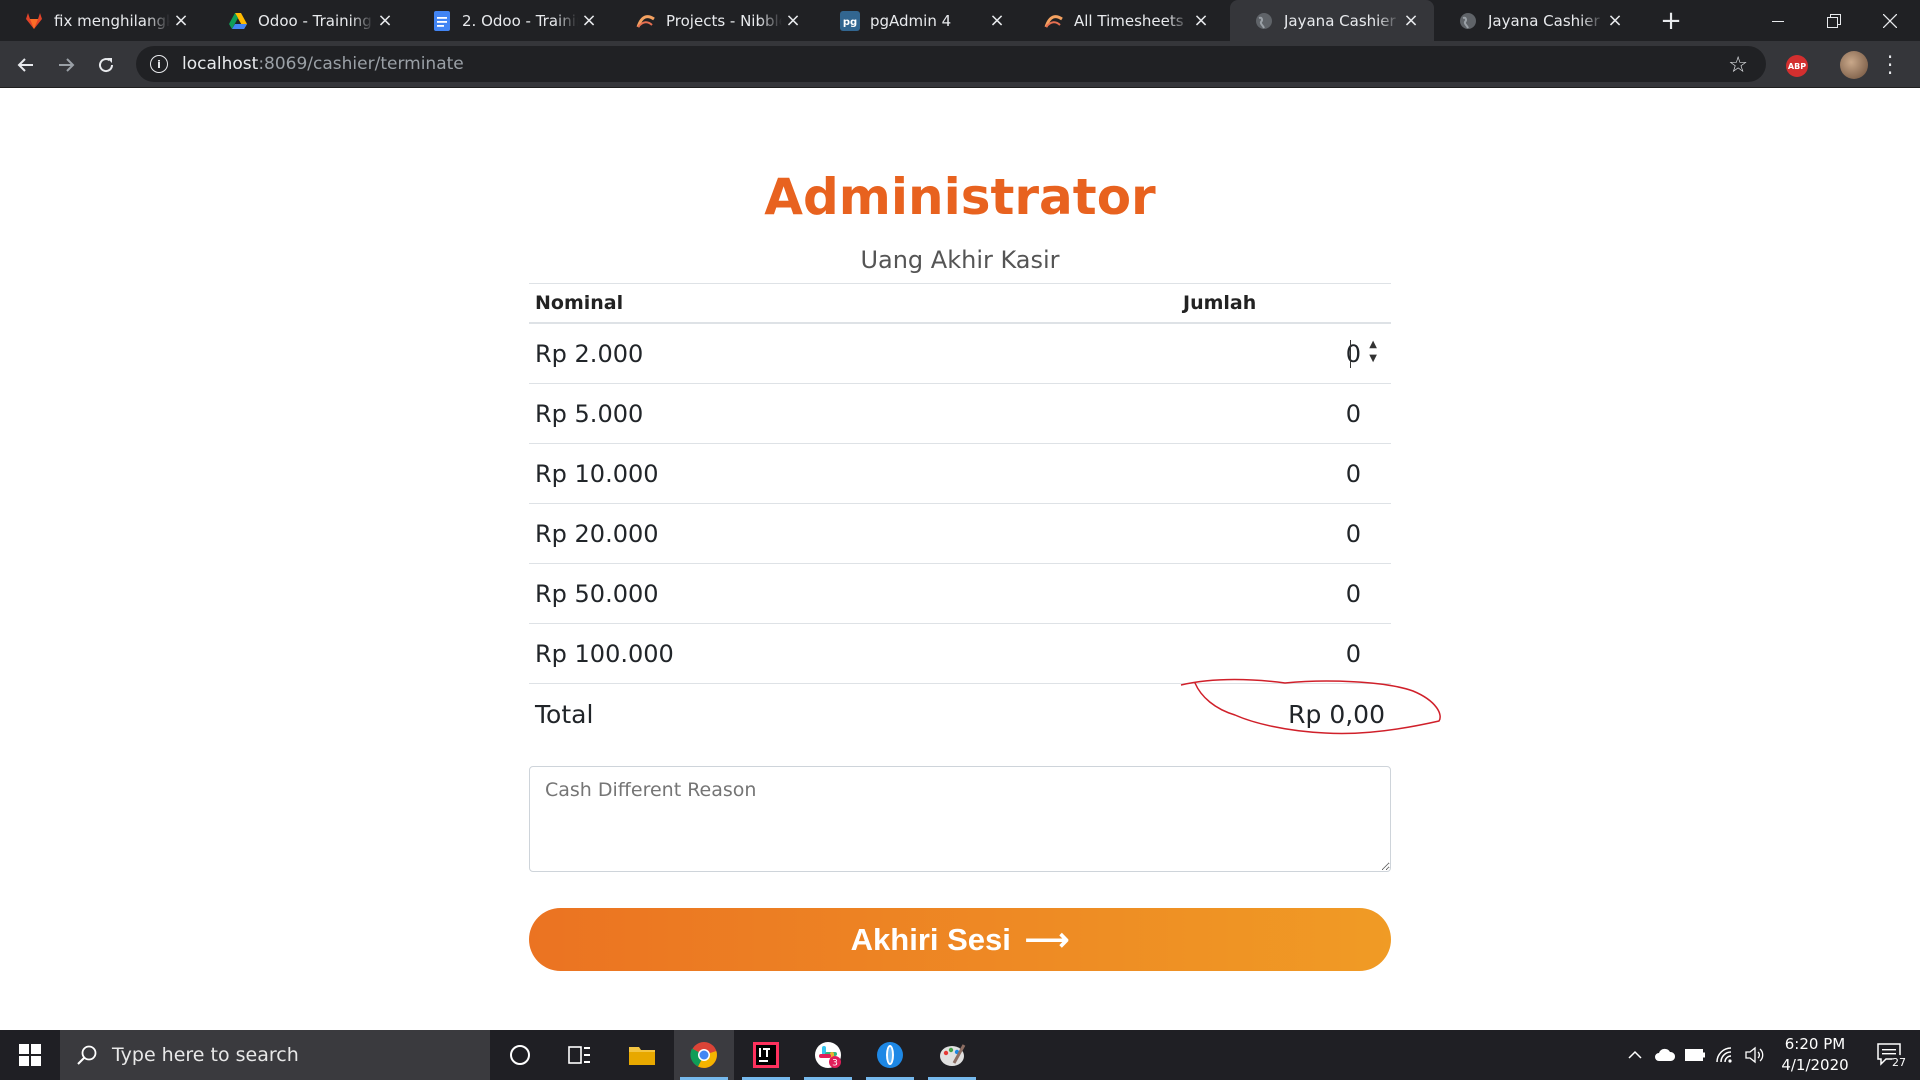 Image resolution: width=1920 pixels, height=1080 pixels. Describe the element at coordinates (106, 65) in the screenshot. I see `reload-button` at that location.